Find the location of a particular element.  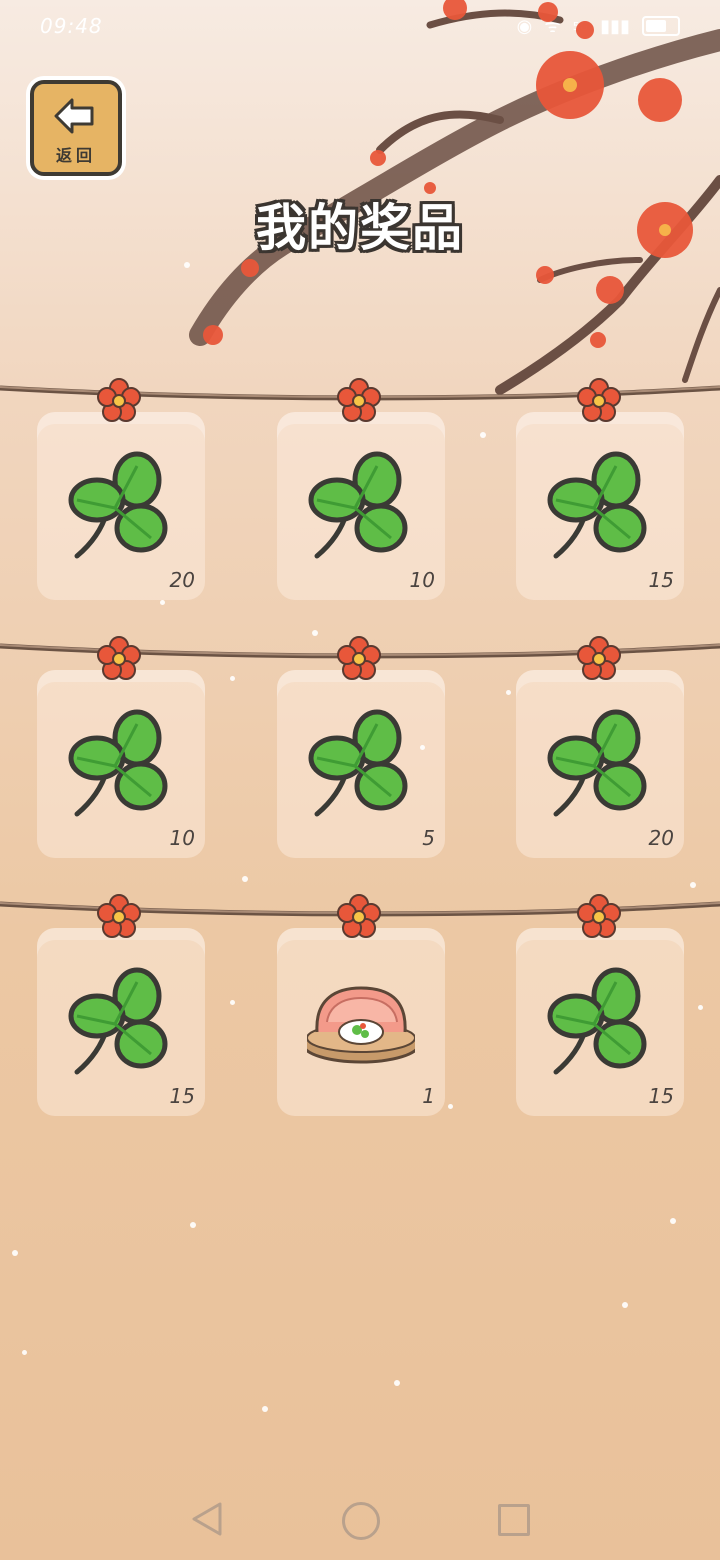

prize-card: 1 is located at coordinates (361, 1022).